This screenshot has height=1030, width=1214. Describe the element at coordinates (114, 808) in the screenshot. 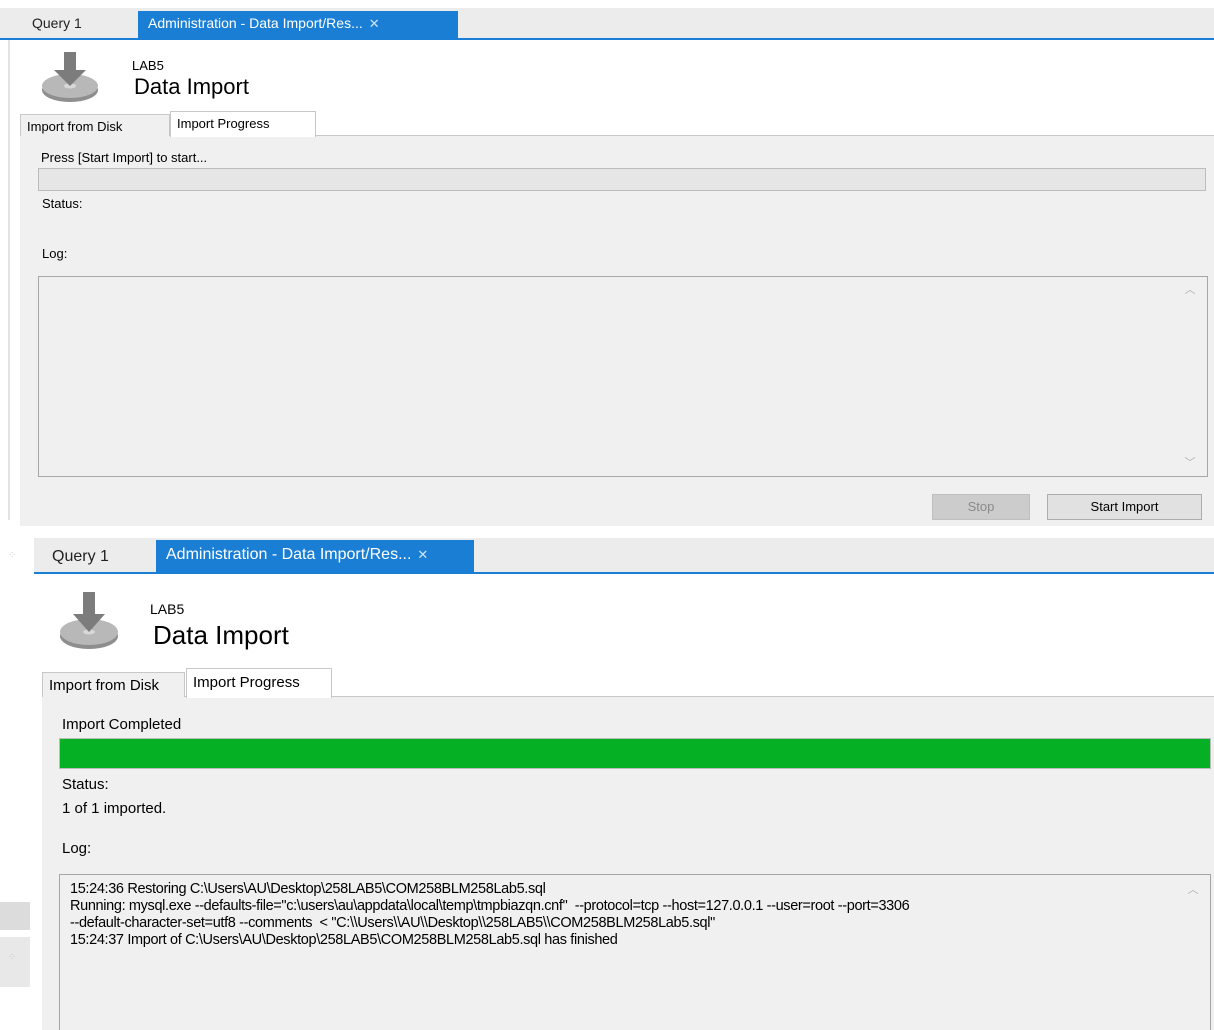

I see `status-value: 1 of 1 imported.` at that location.